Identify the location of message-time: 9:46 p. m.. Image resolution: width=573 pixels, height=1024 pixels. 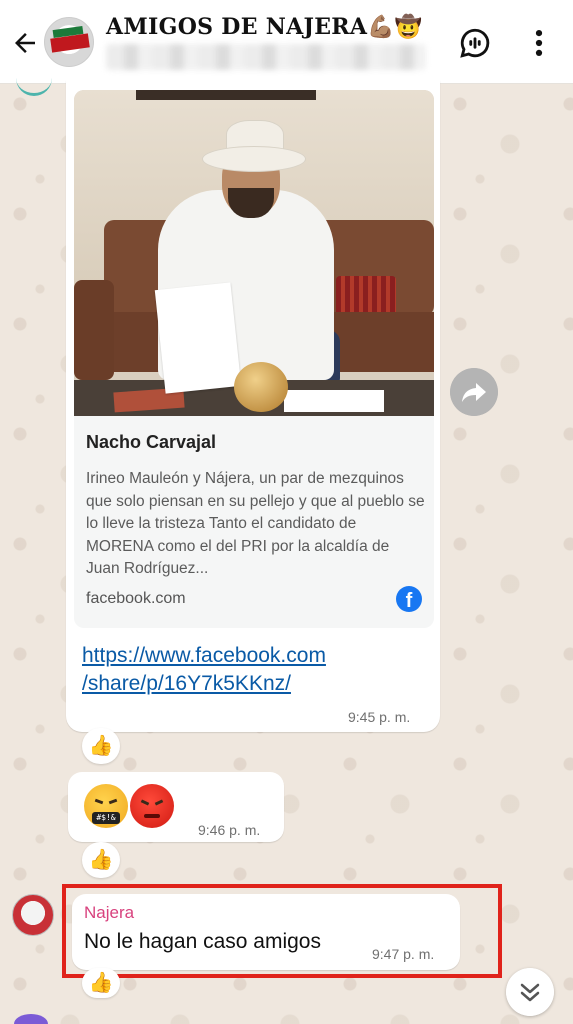
(229, 830).